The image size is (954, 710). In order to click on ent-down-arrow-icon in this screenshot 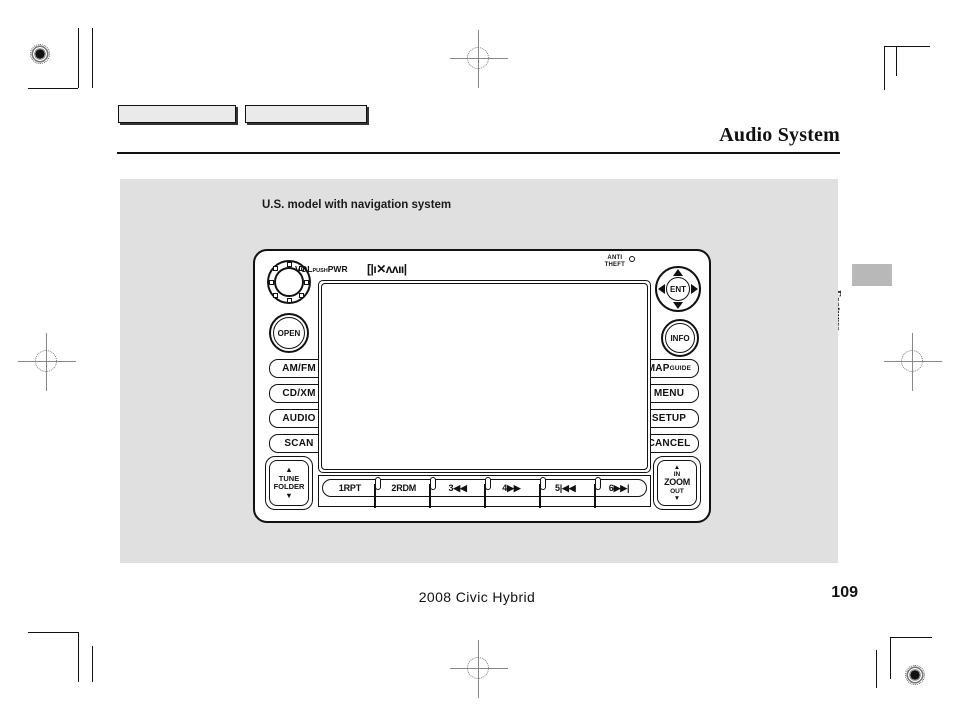, I will do `click(678, 305)`.